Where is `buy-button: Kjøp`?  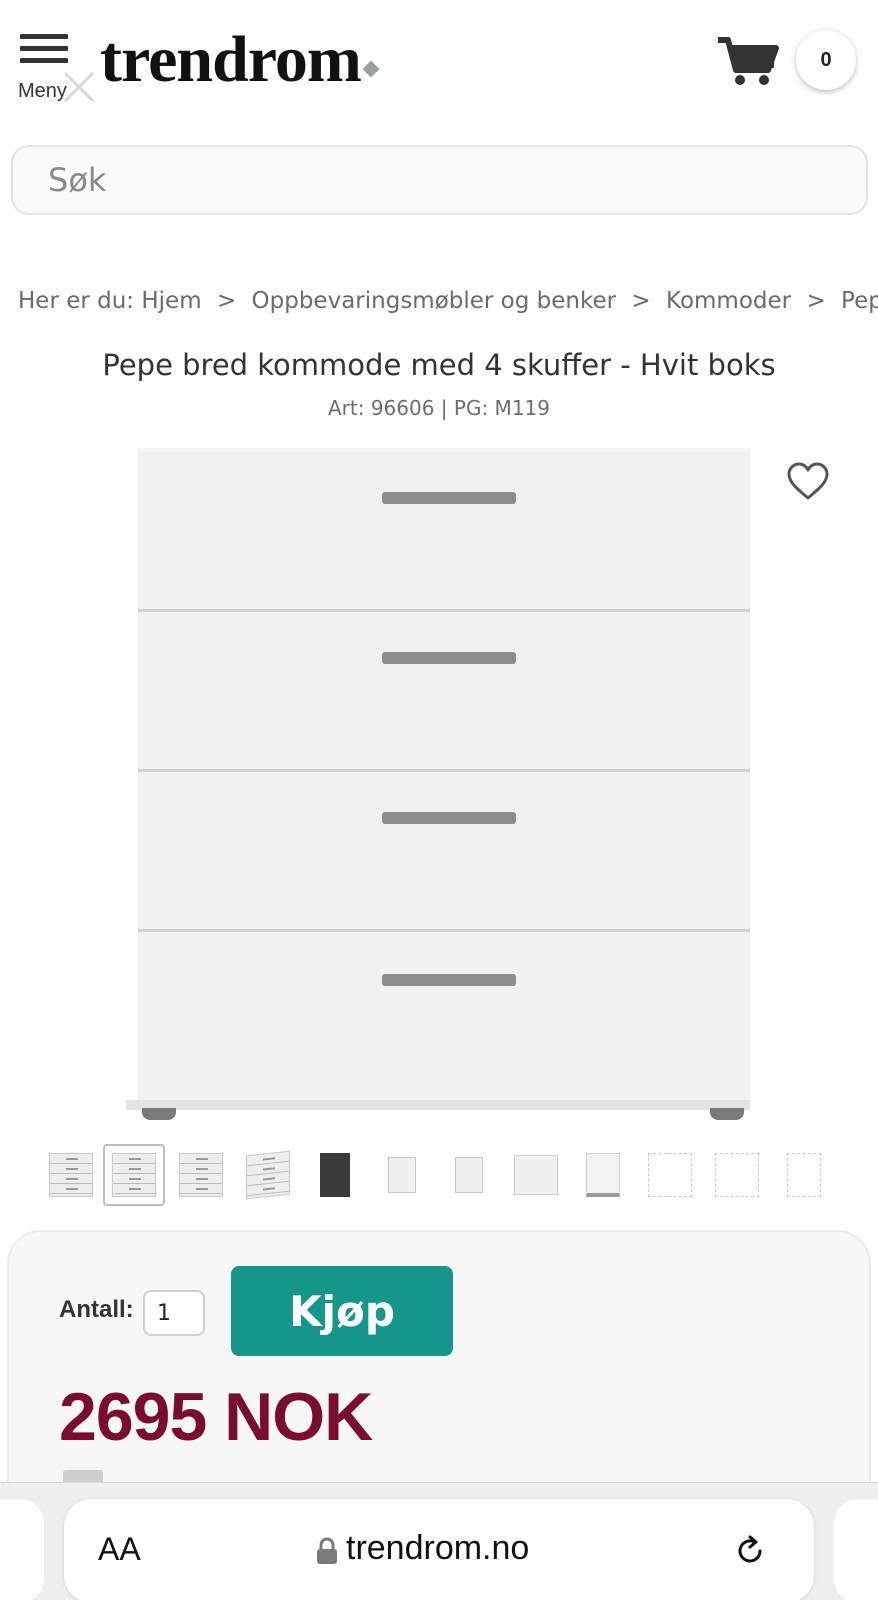 buy-button: Kjøp is located at coordinates (342, 1311).